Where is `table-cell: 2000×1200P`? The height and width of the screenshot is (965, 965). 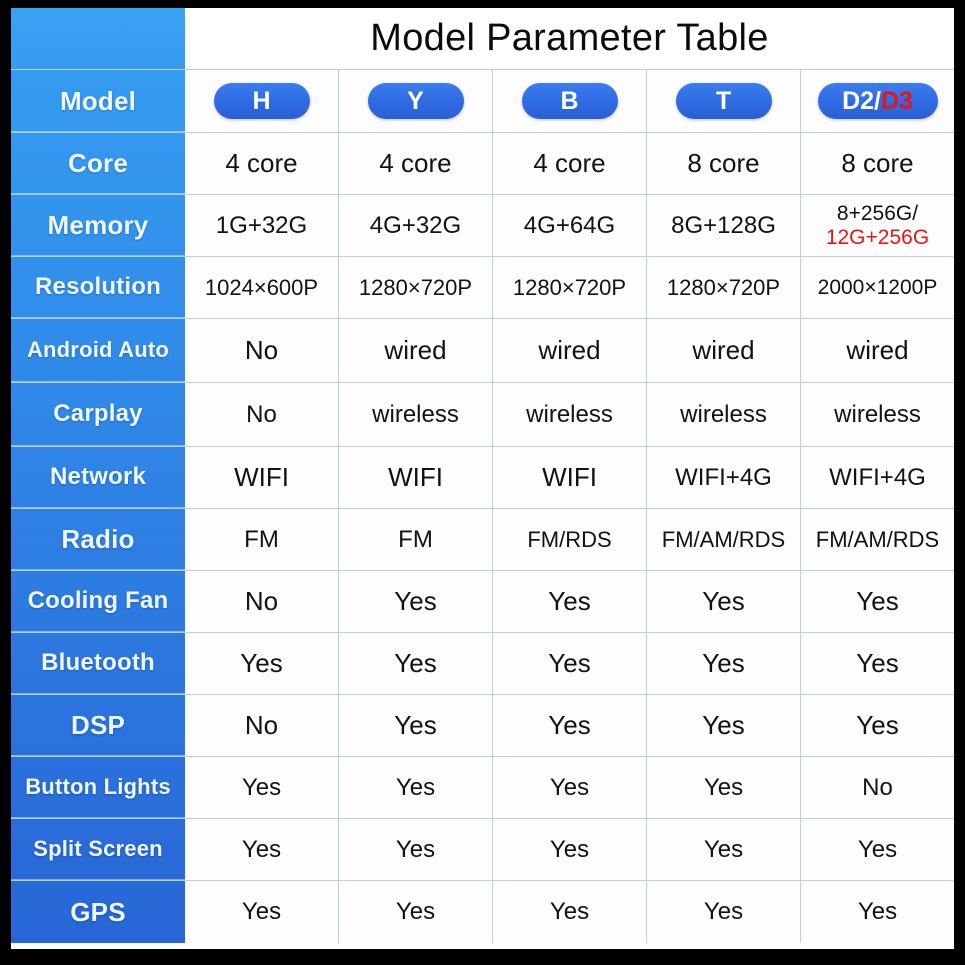 table-cell: 2000×1200P is located at coordinates (877, 287).